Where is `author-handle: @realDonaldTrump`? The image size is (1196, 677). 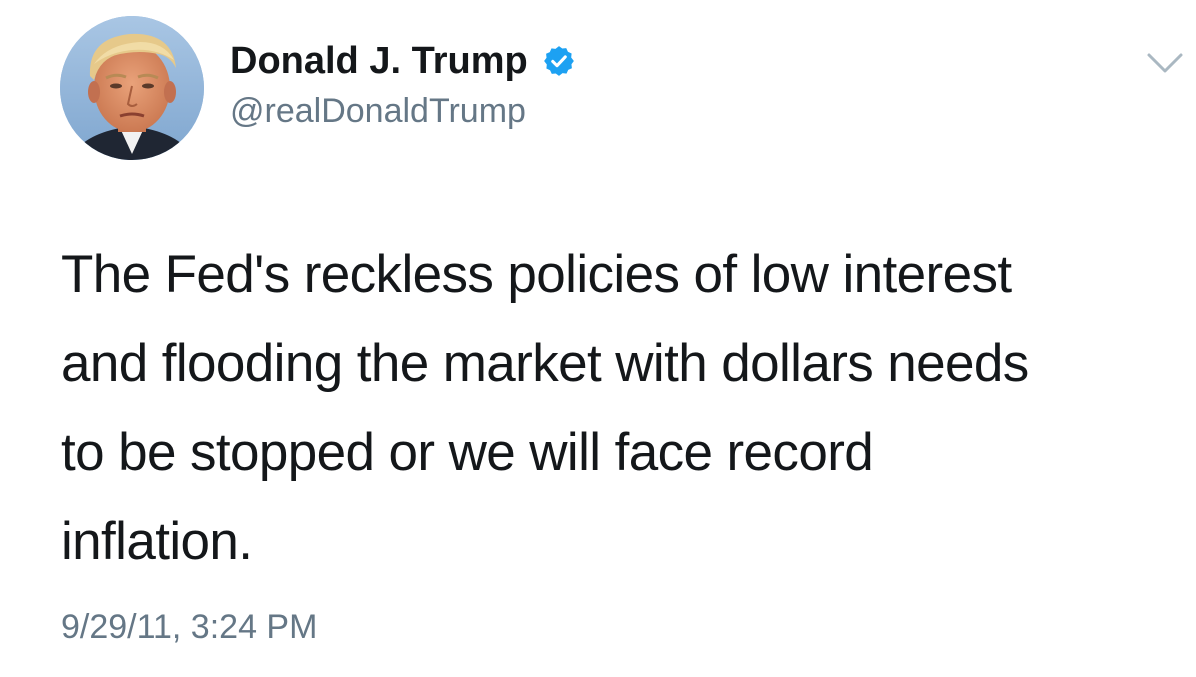
author-handle: @realDonaldTrump is located at coordinates (378, 111).